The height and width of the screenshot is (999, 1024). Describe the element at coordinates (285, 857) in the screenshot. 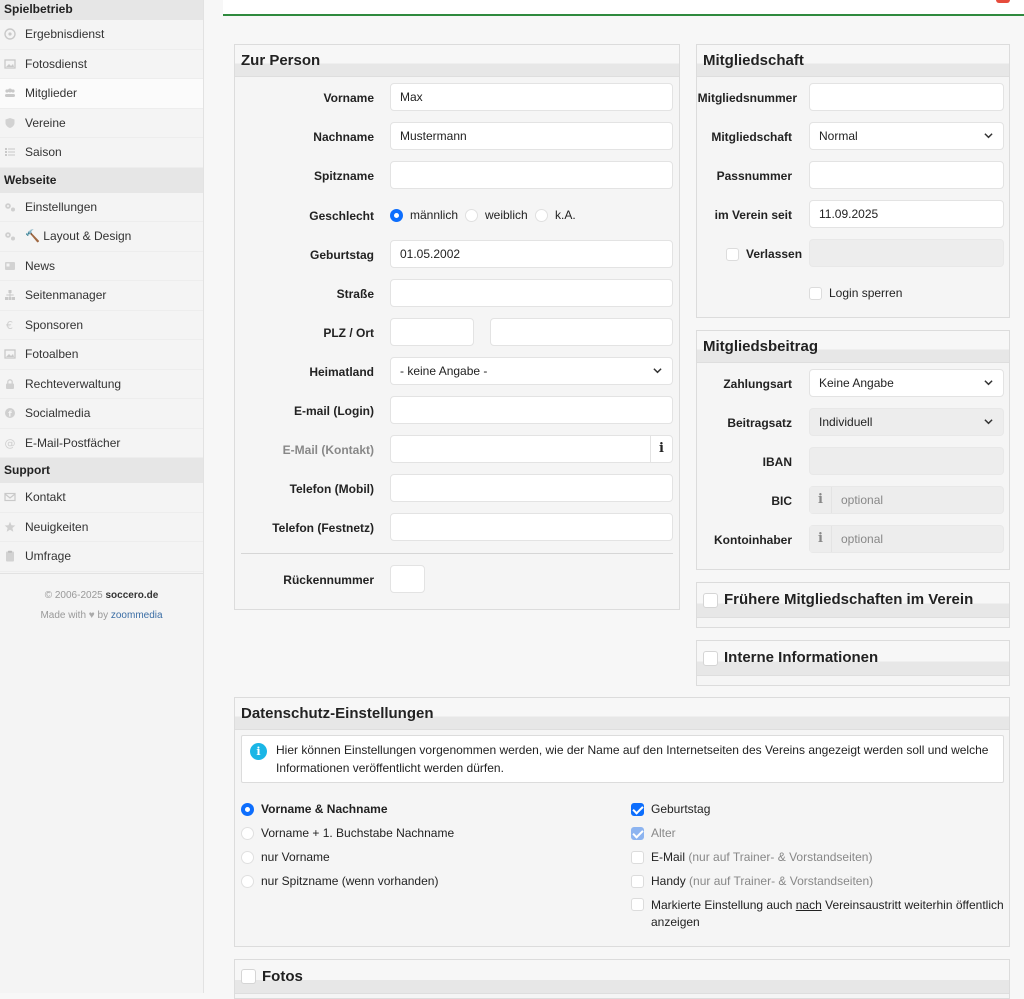

I see `name-option-firstname: nur Vorname` at that location.